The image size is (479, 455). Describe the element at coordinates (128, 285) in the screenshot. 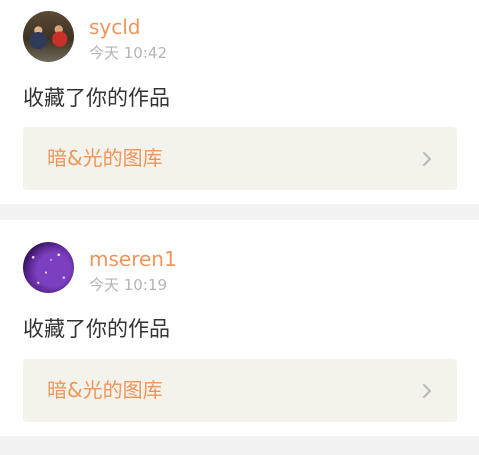

I see `timestamp: 今天 10:19` at that location.